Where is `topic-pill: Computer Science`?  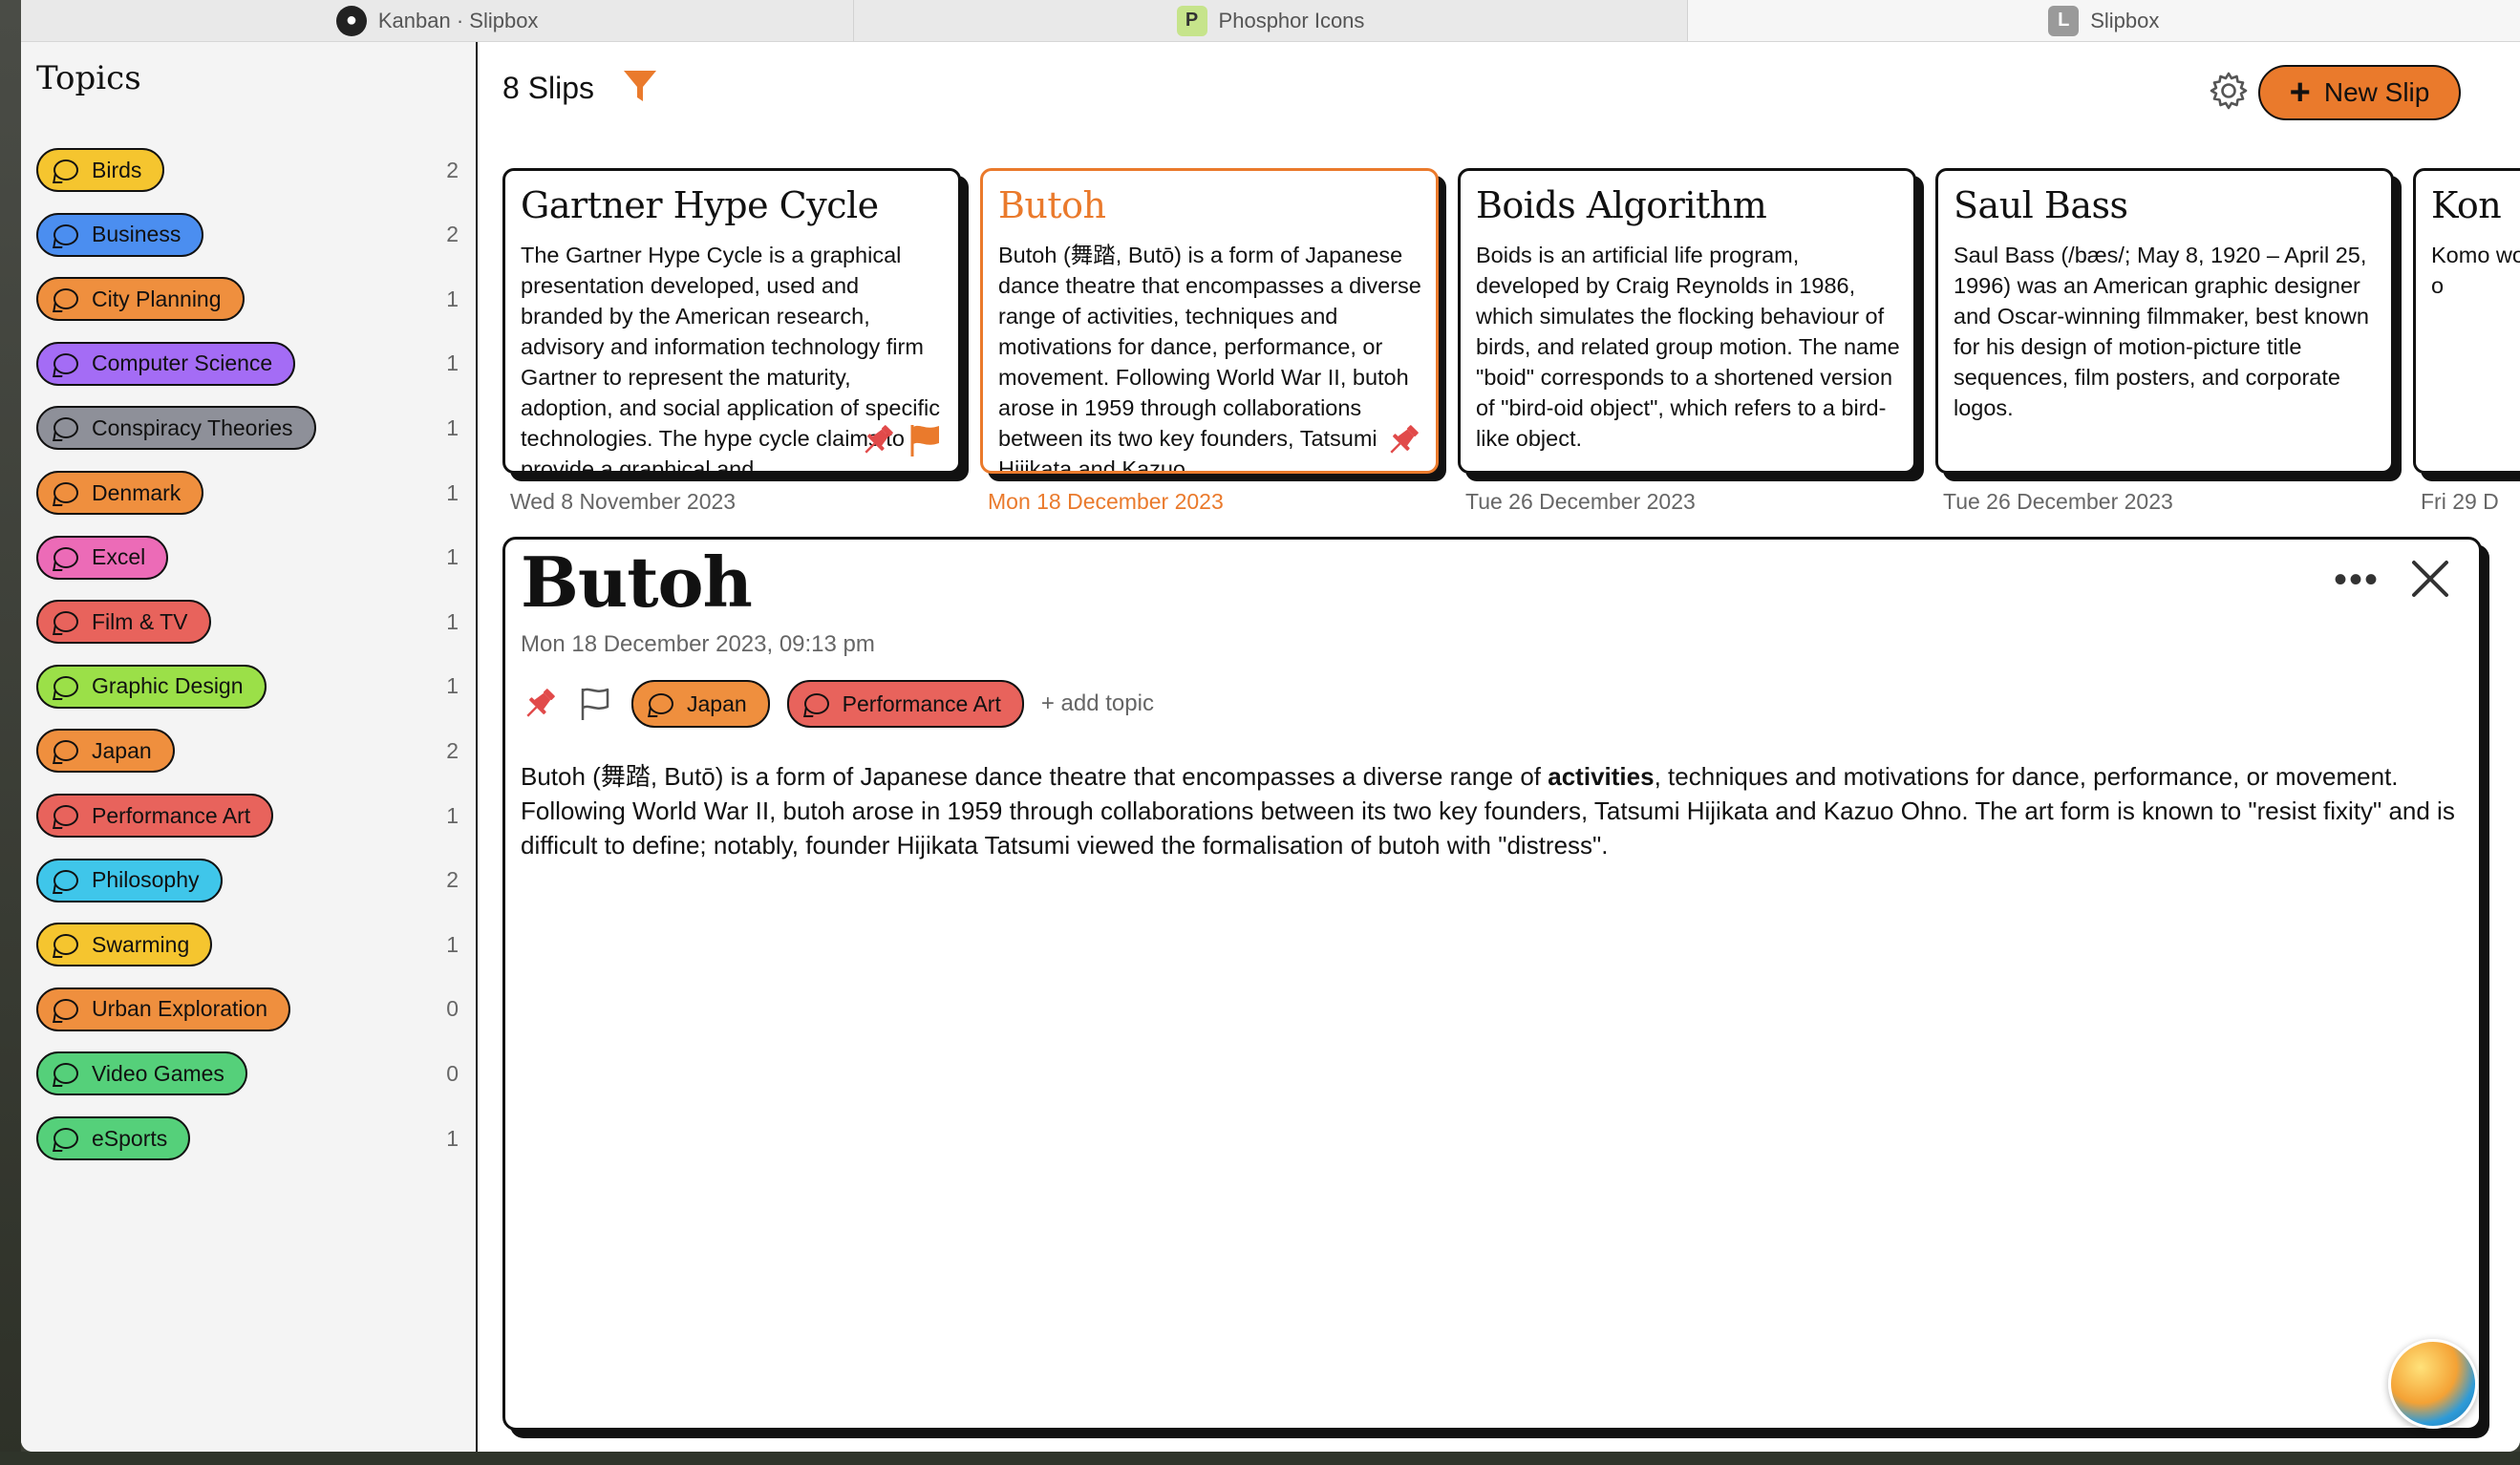 topic-pill: Computer Science is located at coordinates (166, 363).